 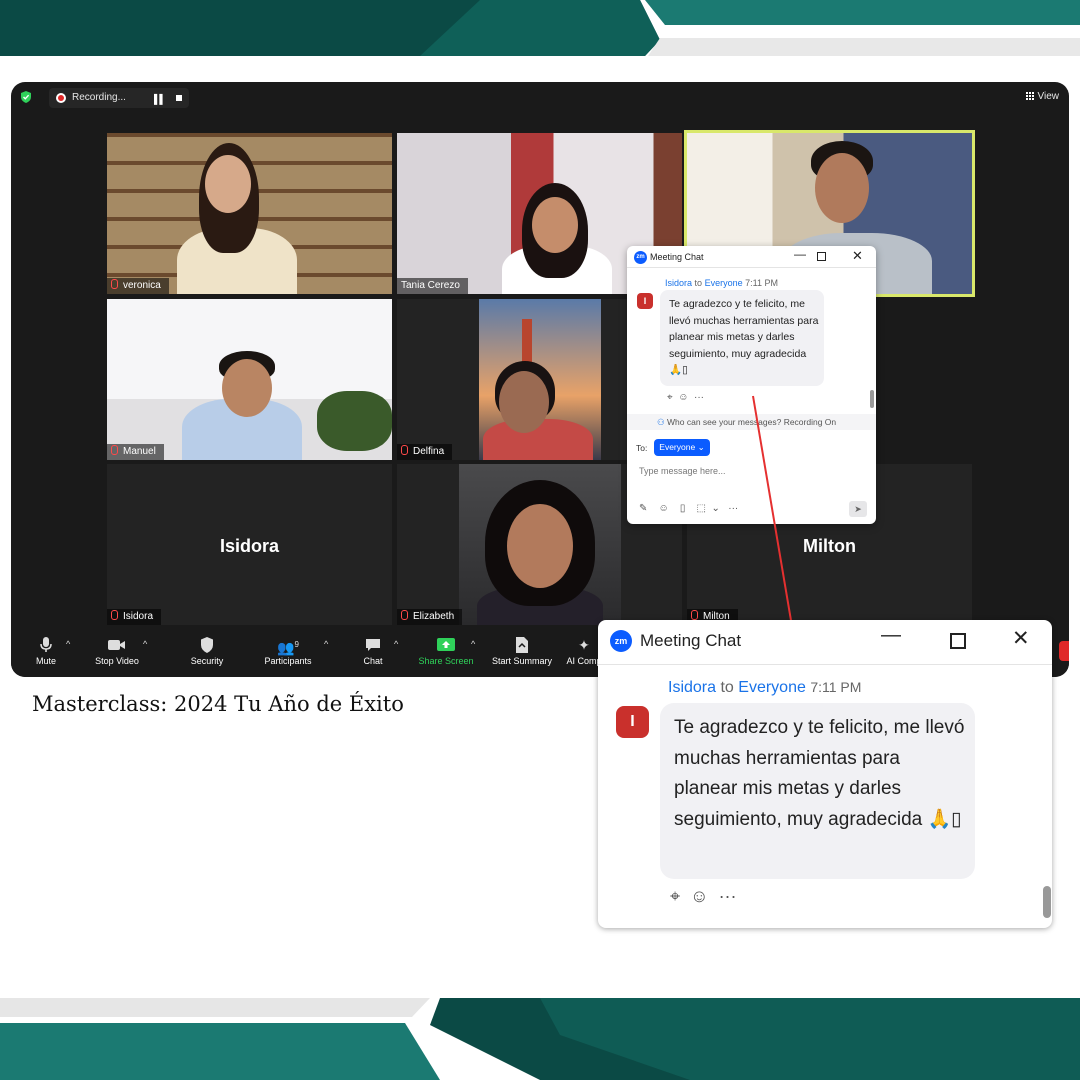 I want to click on session-caption: Masterclass: 2024 Tu Año de Éxito, so click(x=218, y=704).